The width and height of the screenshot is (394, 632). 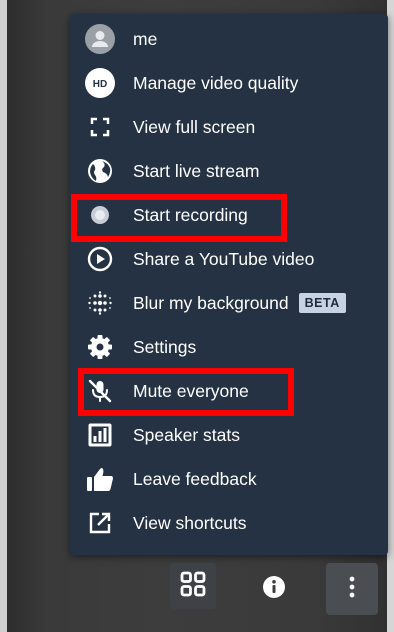 I want to click on menu-item-mute-everyone: Mute everyone, so click(x=229, y=391).